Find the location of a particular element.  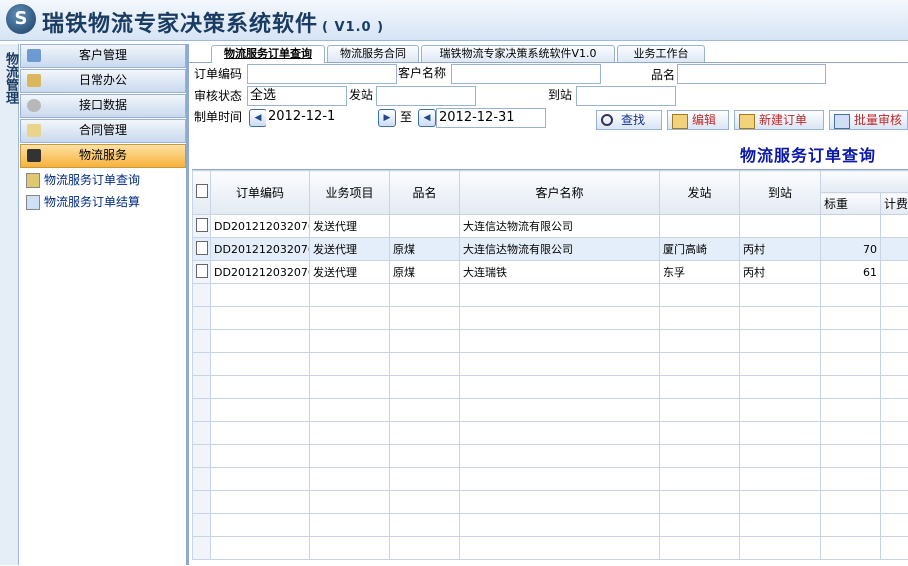

date-to-input: 2012-12-31 is located at coordinates (491, 118).